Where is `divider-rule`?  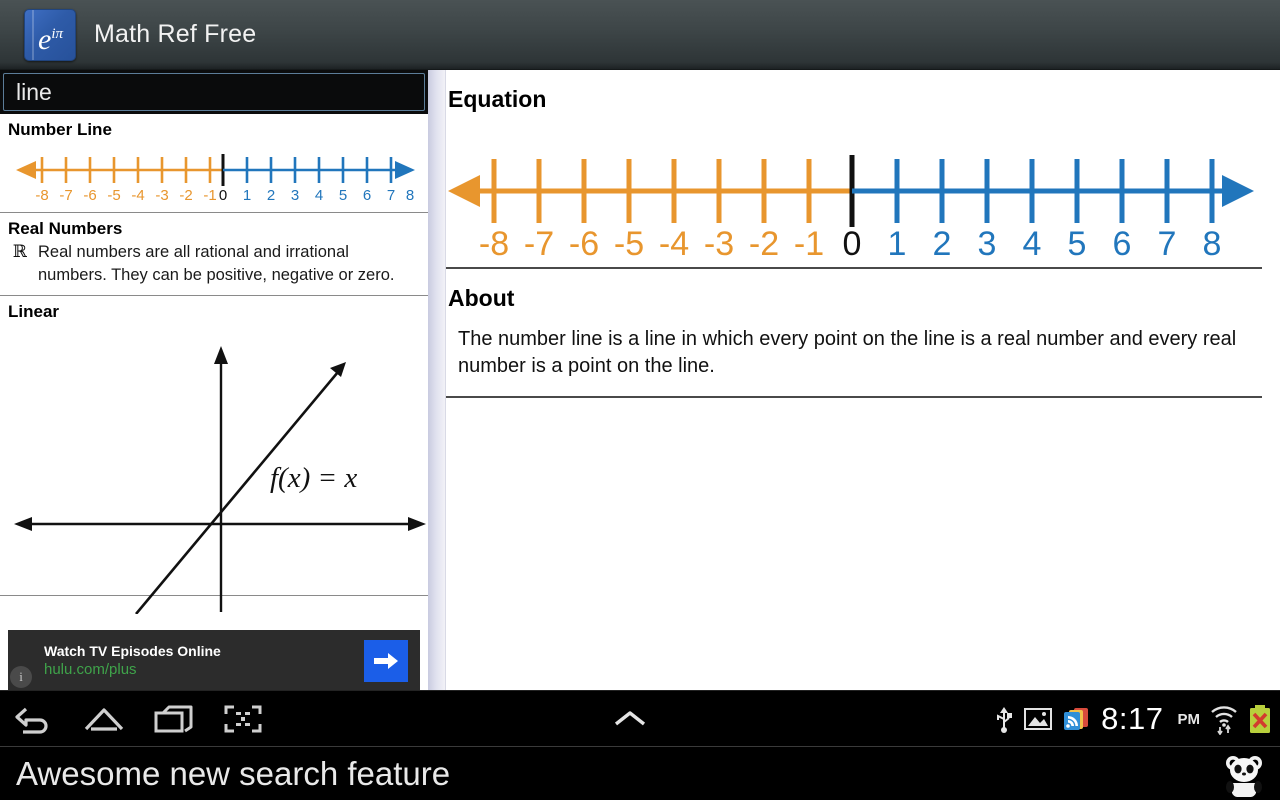 divider-rule is located at coordinates (854, 268).